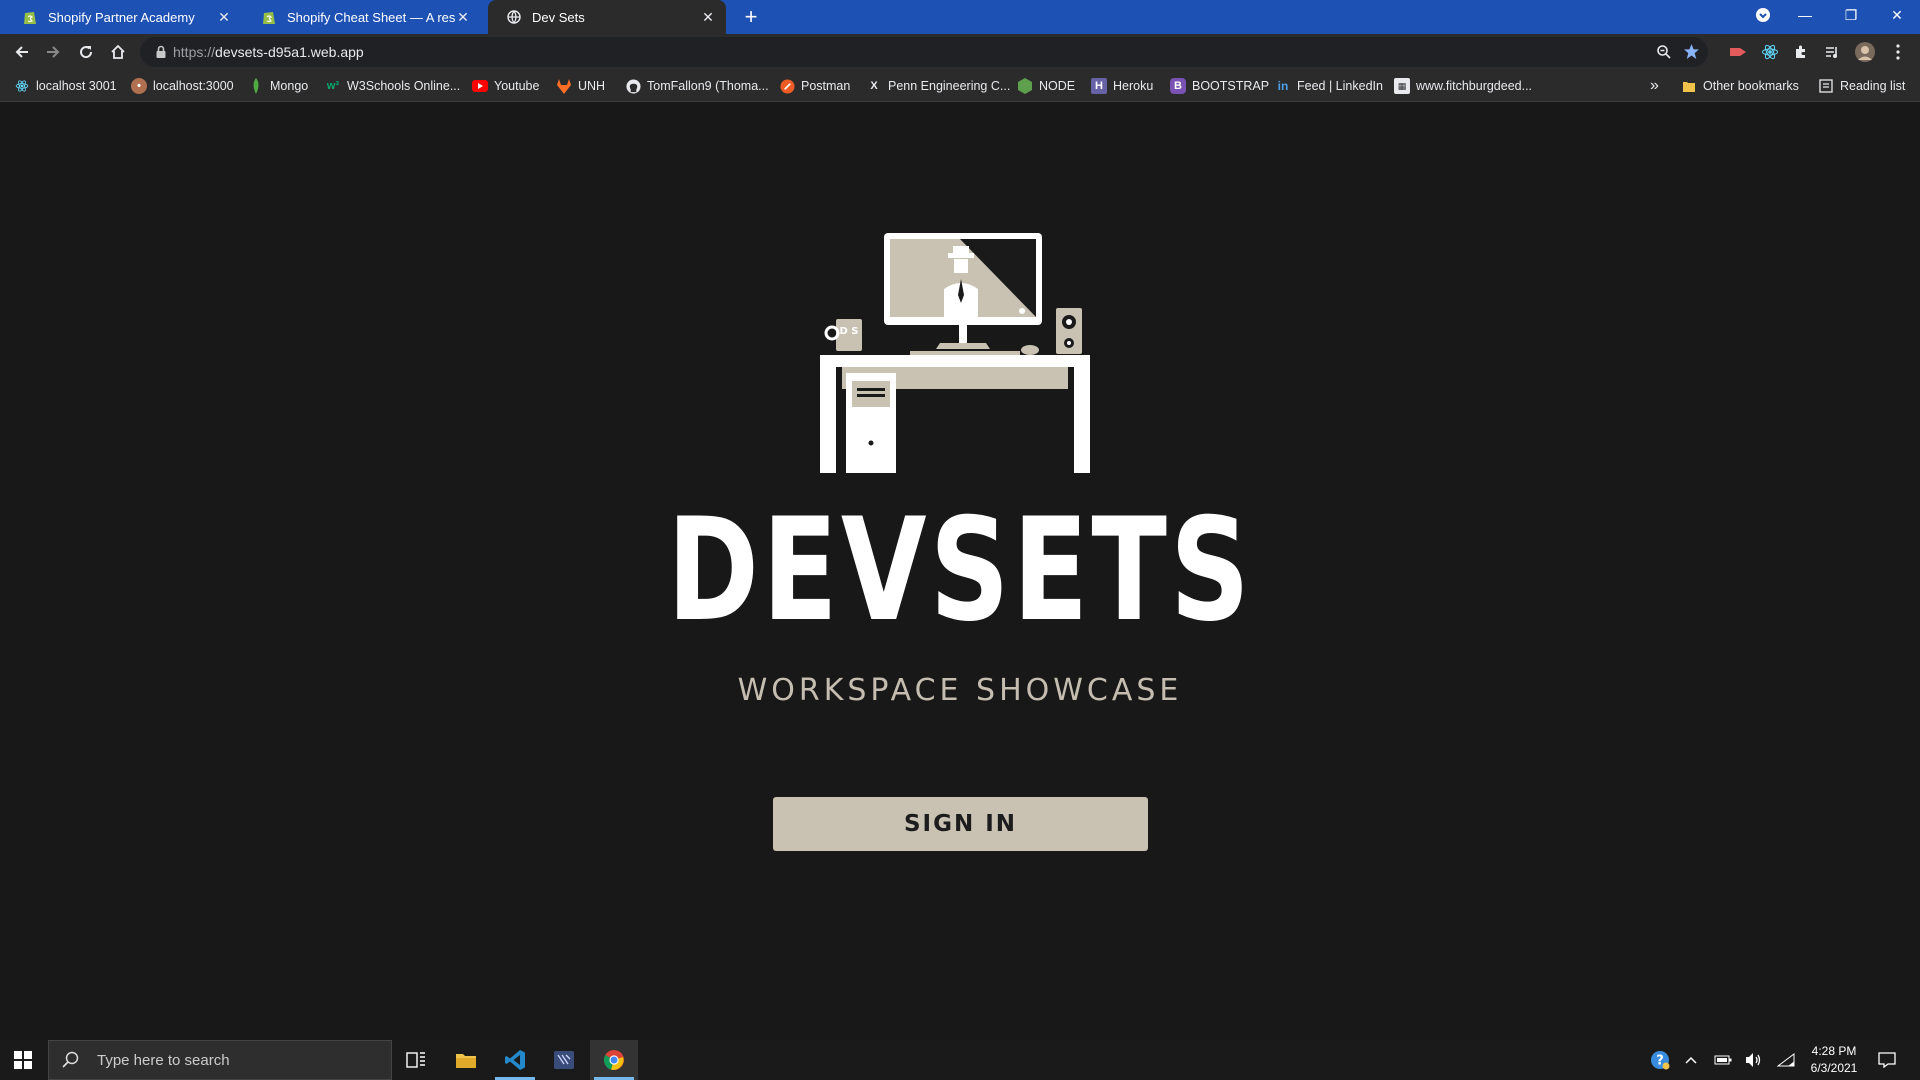 This screenshot has width=1920, height=1080. I want to click on notification-icon, so click(1887, 1060).